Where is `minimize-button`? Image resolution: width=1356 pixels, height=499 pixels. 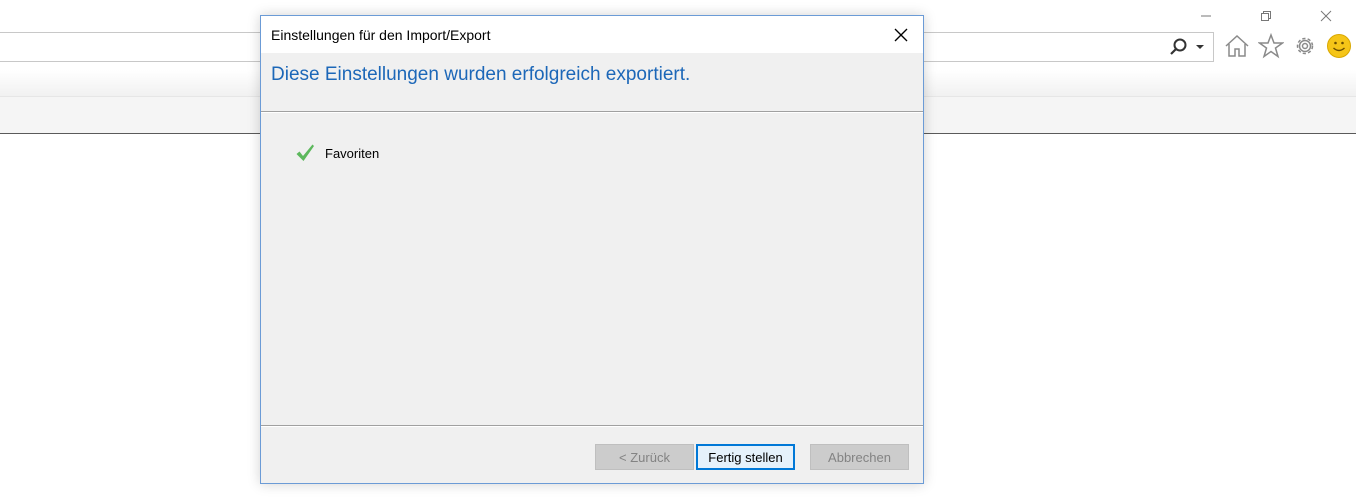 minimize-button is located at coordinates (1206, 16).